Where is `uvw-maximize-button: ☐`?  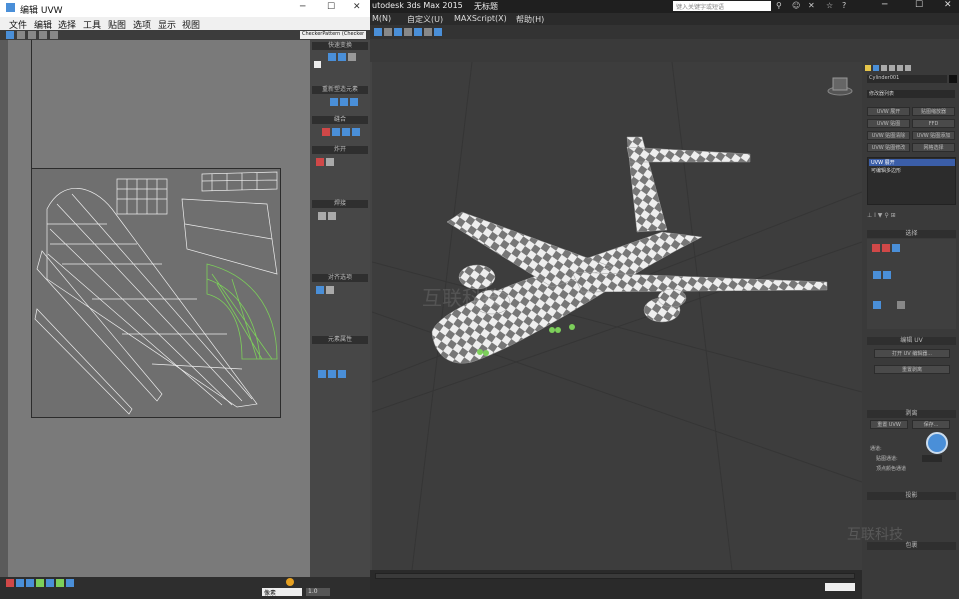 uvw-maximize-button: ☐ is located at coordinates (331, 7).